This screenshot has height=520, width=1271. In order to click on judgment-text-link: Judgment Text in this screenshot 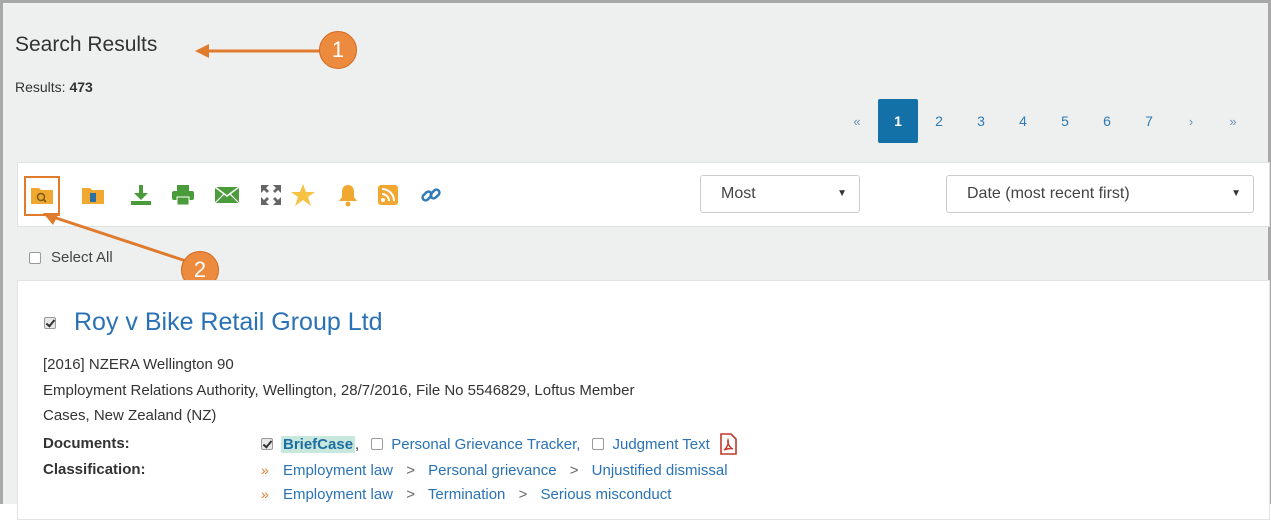, I will do `click(660, 444)`.